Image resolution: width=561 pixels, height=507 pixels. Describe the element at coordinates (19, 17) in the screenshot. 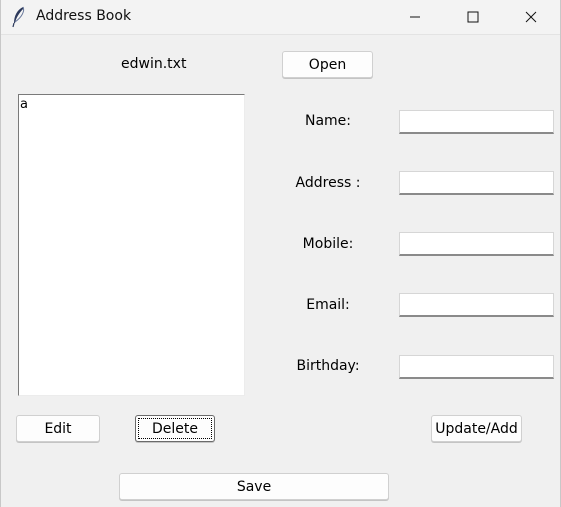

I see `feather-icon` at that location.